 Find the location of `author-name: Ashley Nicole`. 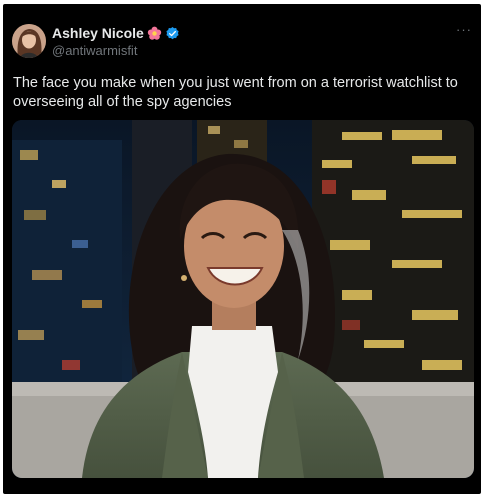

author-name: Ashley Nicole is located at coordinates (98, 33).